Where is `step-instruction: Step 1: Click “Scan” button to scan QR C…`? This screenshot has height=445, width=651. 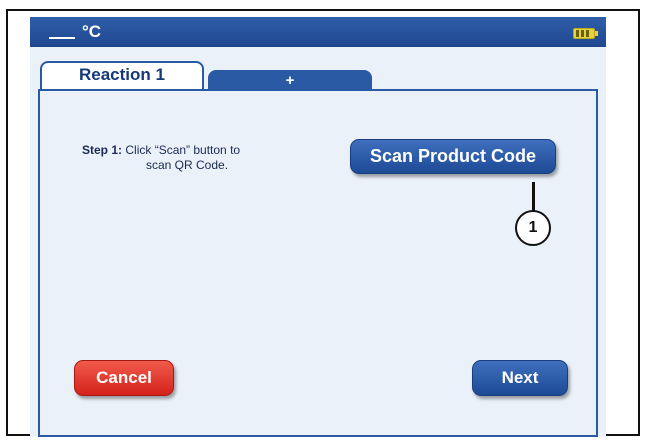 step-instruction: Step 1: Click “Scan” button to scan QR C… is located at coordinates (212, 158).